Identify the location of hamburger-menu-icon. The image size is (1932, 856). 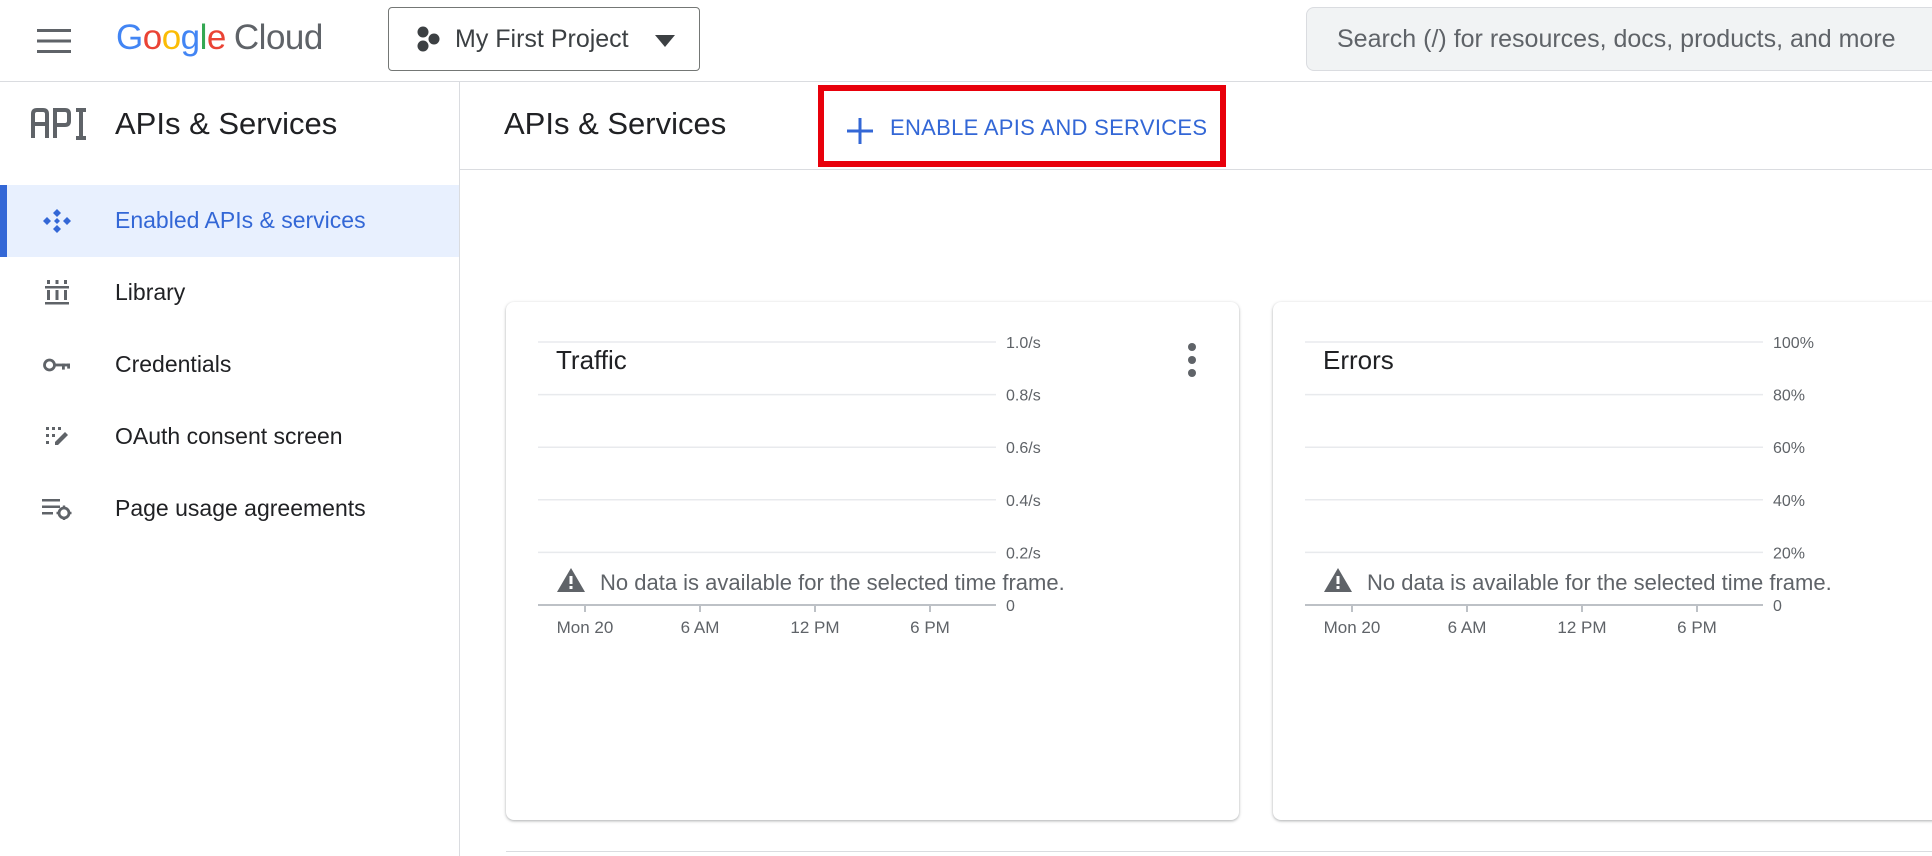
(54, 41).